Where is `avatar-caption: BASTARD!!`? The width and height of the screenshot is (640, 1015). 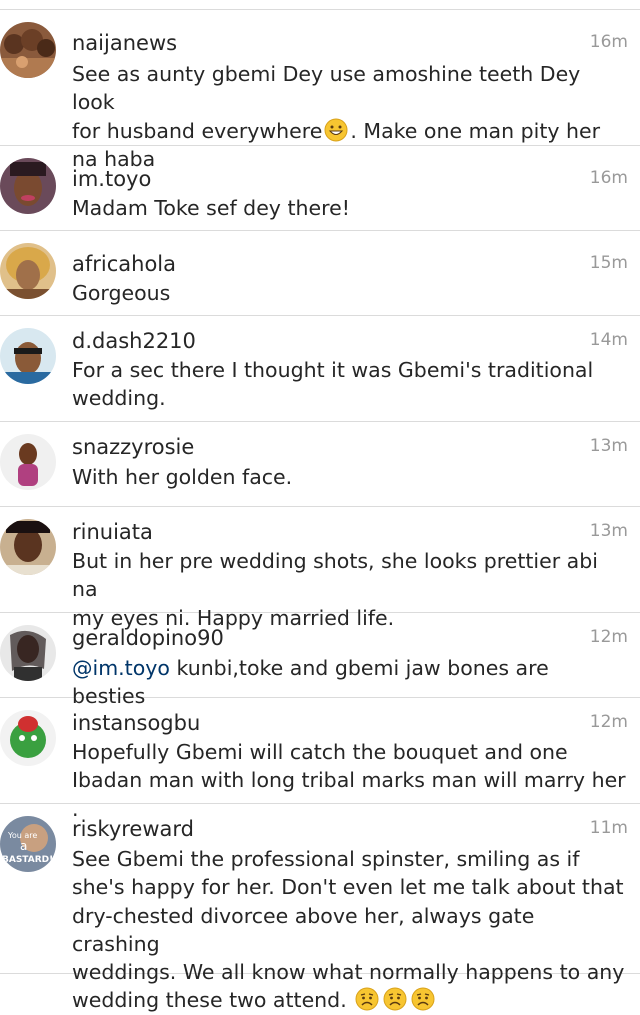
avatar-caption: BASTARD!! is located at coordinates (29, 860).